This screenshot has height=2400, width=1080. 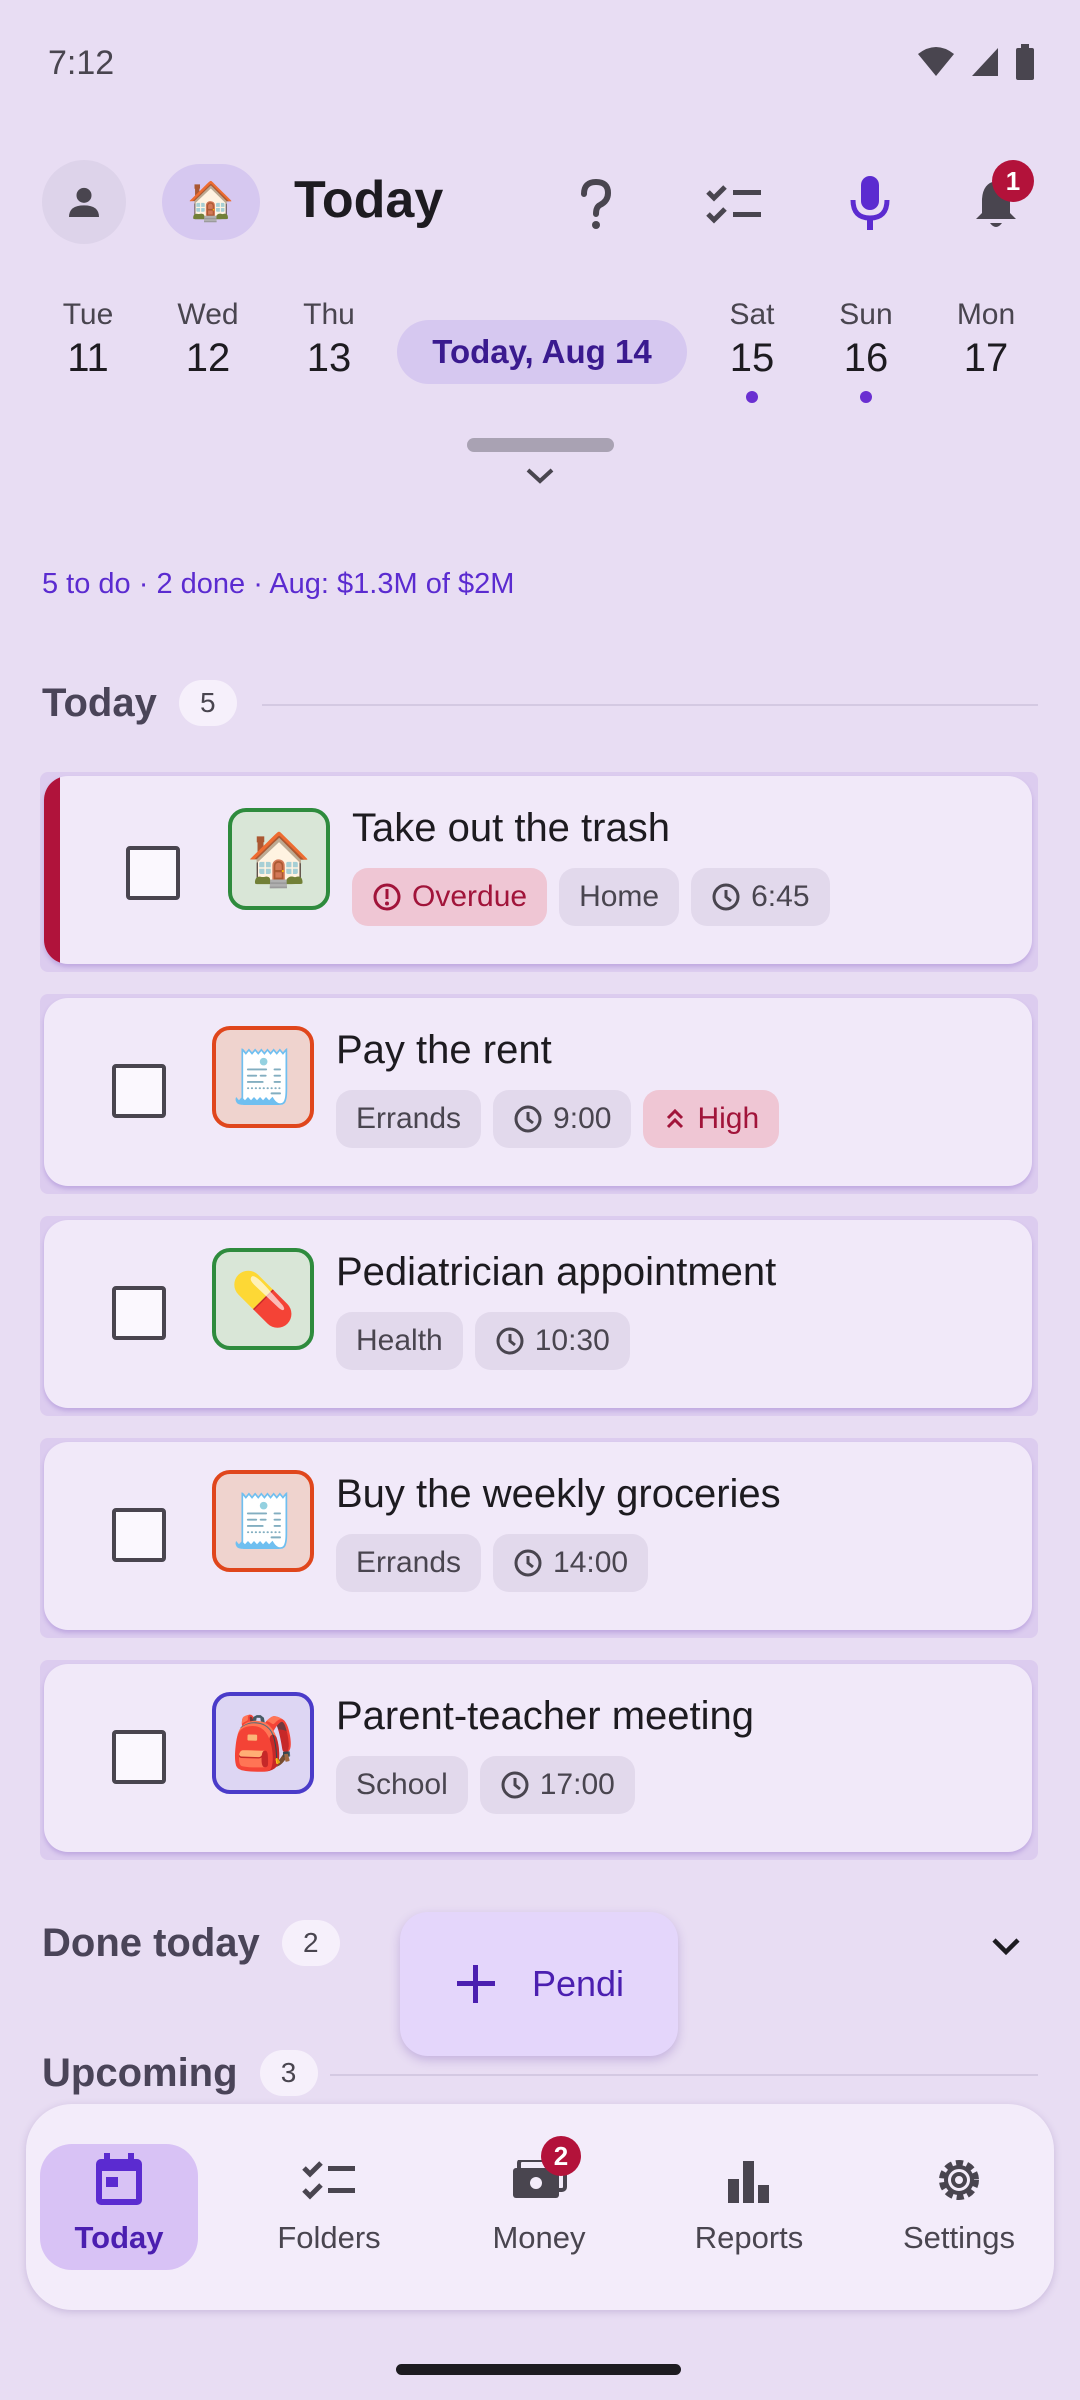 What do you see at coordinates (748, 2182) in the screenshot?
I see `bar-chart-icon` at bounding box center [748, 2182].